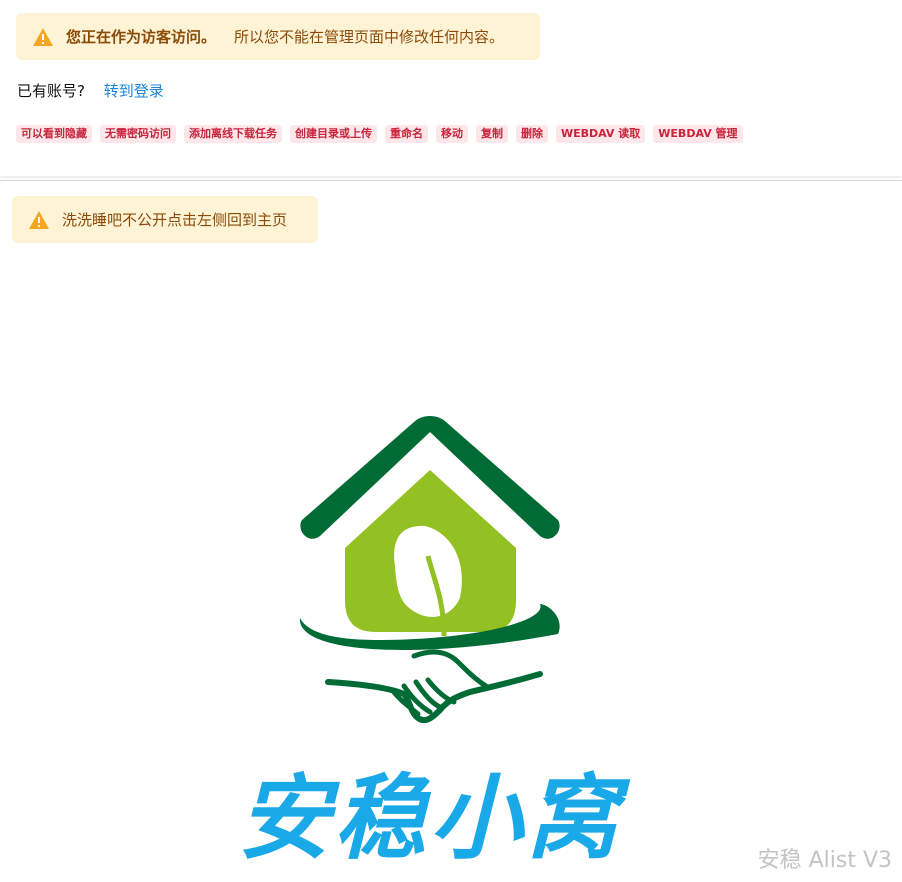  Describe the element at coordinates (233, 134) in the screenshot. I see `permission-badge: 添加离线下载任务` at that location.